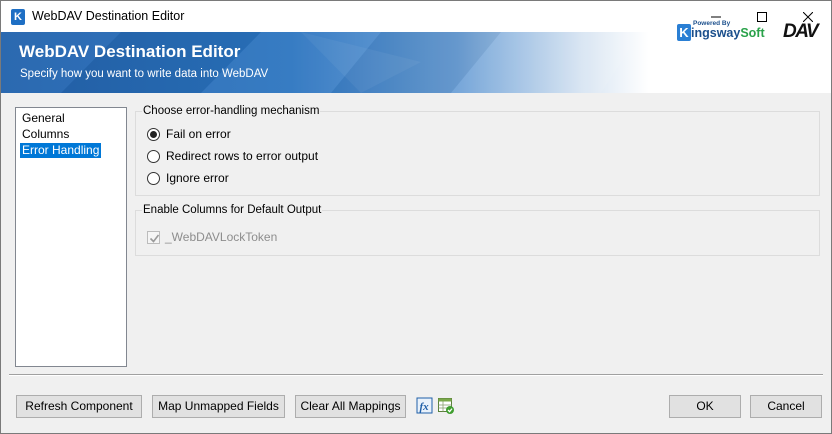 The width and height of the screenshot is (832, 434). I want to click on footer-separator, so click(416, 375).